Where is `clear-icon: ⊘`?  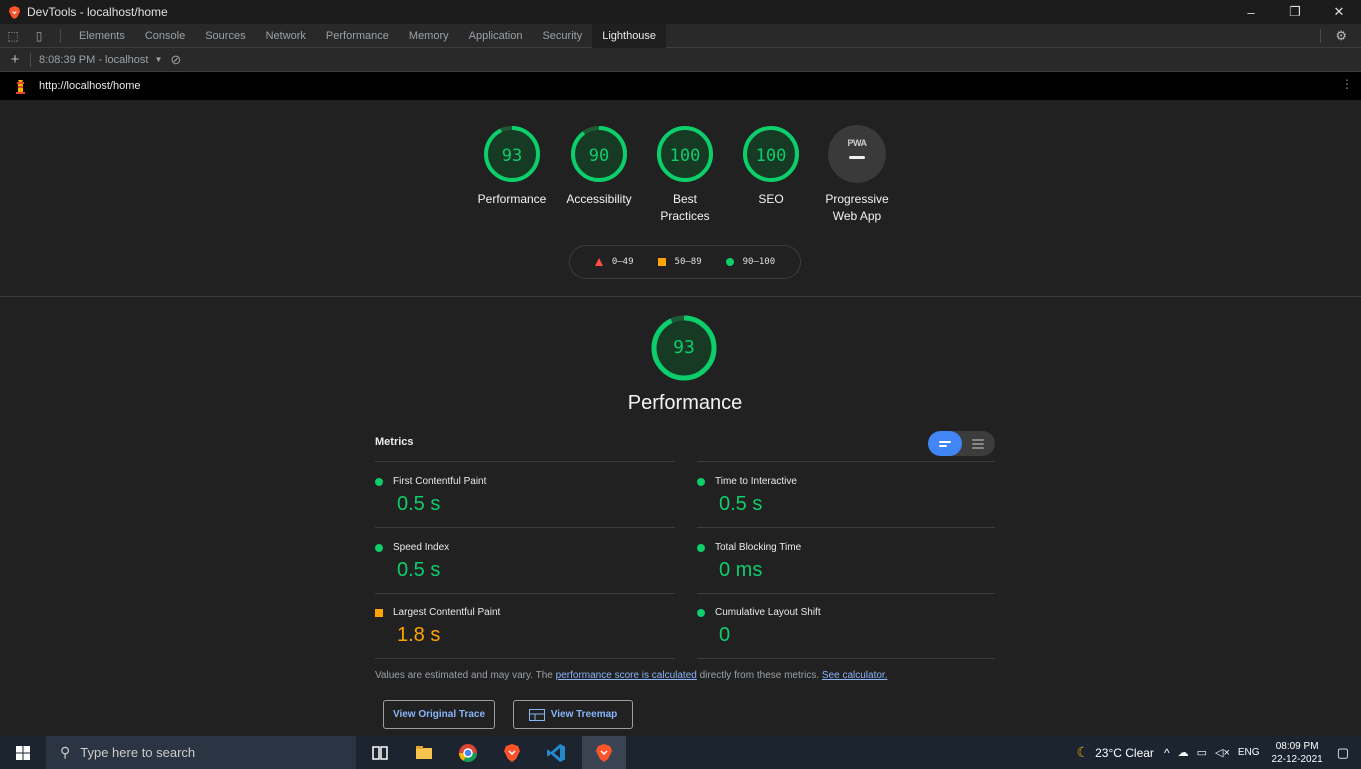
clear-icon: ⊘ is located at coordinates (175, 60).